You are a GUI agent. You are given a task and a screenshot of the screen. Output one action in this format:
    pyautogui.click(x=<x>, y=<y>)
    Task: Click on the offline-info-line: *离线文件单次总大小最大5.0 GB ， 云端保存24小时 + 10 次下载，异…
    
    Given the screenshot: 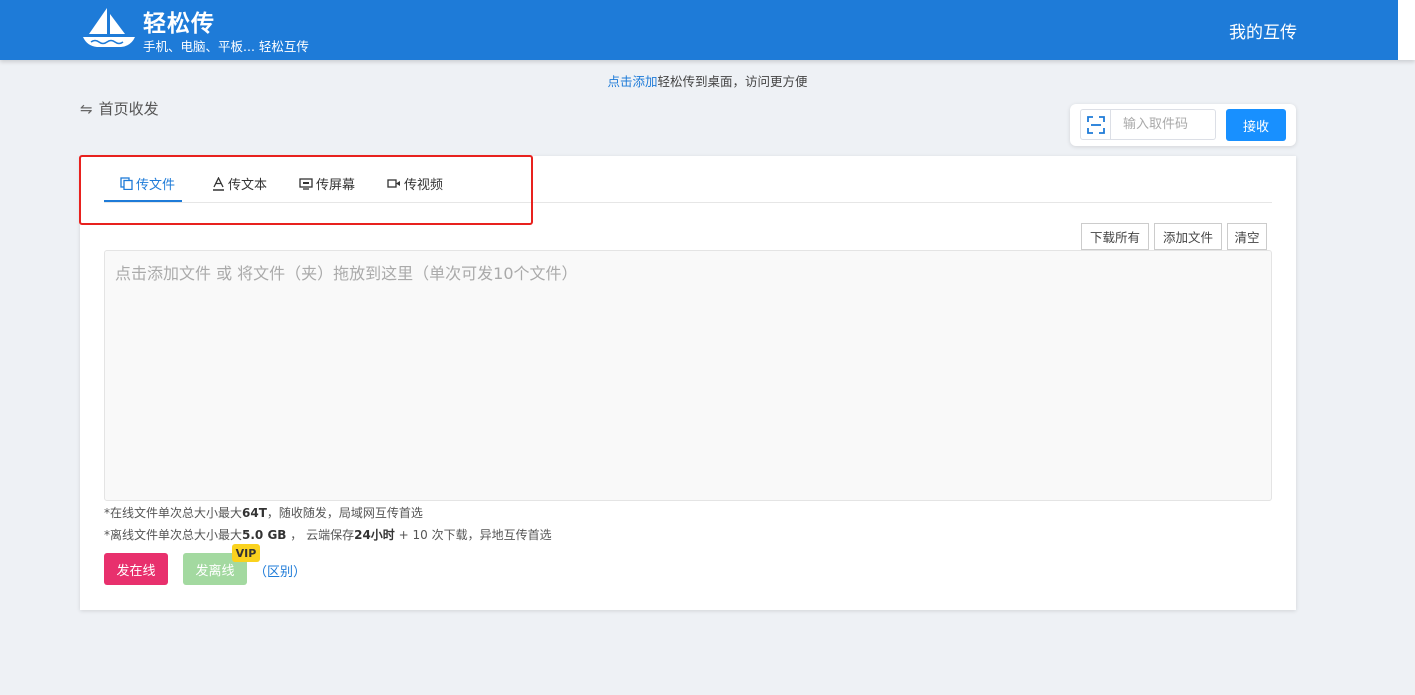 What is the action you would take?
    pyautogui.click(x=328, y=534)
    